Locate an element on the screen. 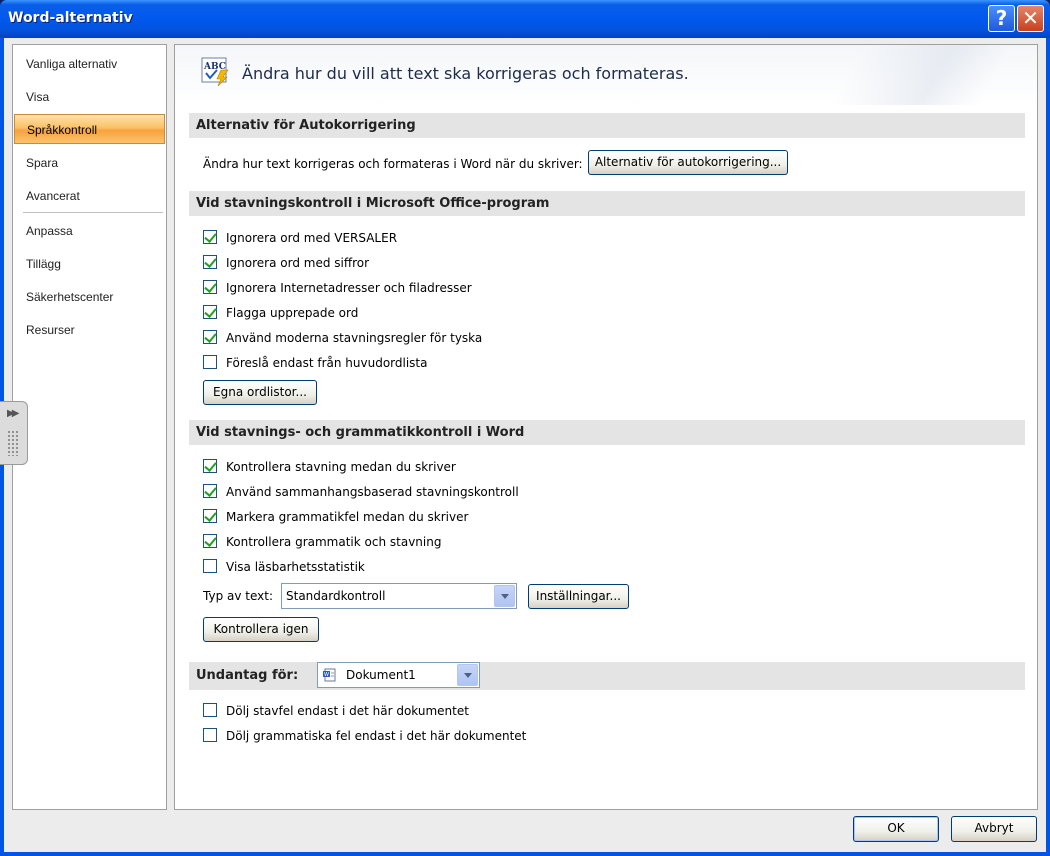 Image resolution: width=1050 pixels, height=856 pixels. svg-text: W is located at coordinates (326, 675).